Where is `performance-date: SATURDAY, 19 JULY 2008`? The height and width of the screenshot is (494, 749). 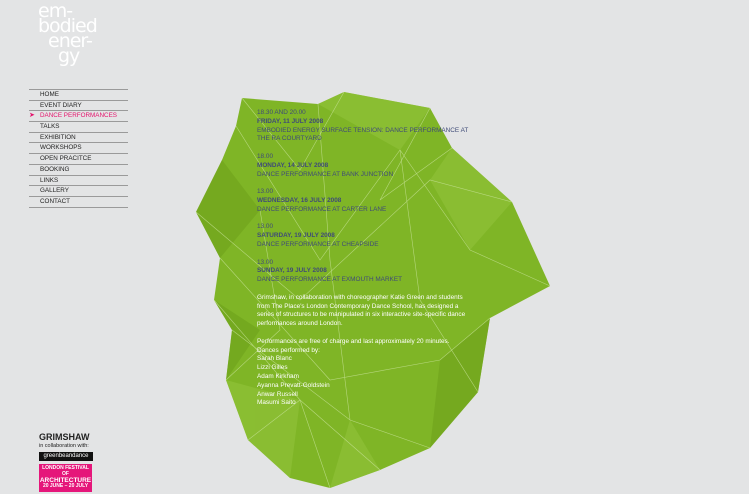
performance-date: SATURDAY, 19 JULY 2008 is located at coordinates (296, 236).